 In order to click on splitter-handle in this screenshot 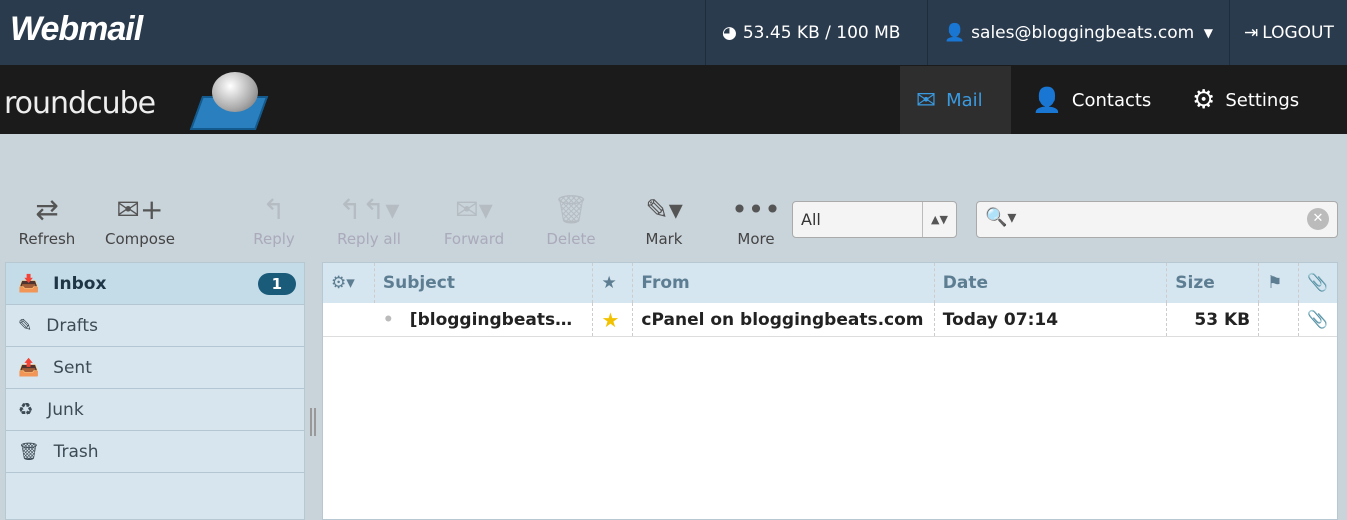, I will do `click(313, 422)`.